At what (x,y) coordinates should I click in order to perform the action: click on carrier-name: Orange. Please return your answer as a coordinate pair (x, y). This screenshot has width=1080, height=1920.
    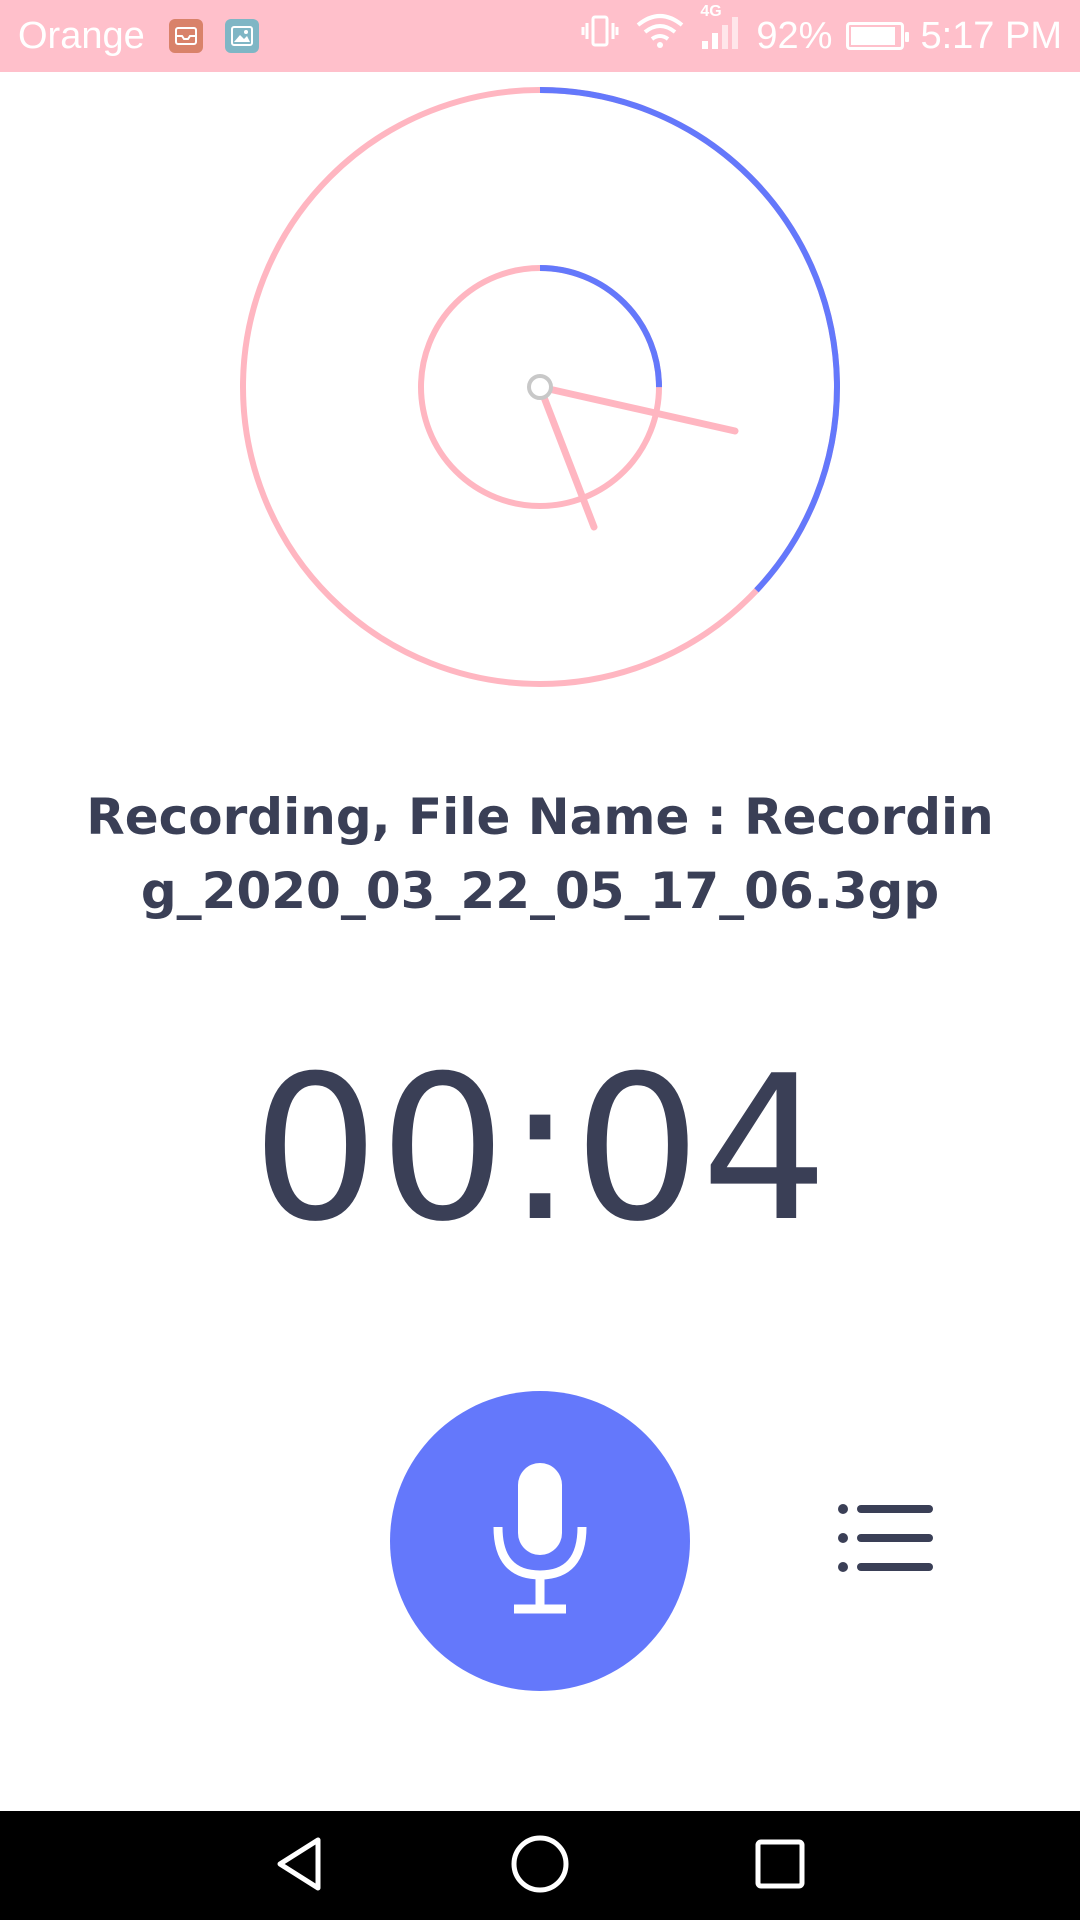
    Looking at the image, I should click on (81, 35).